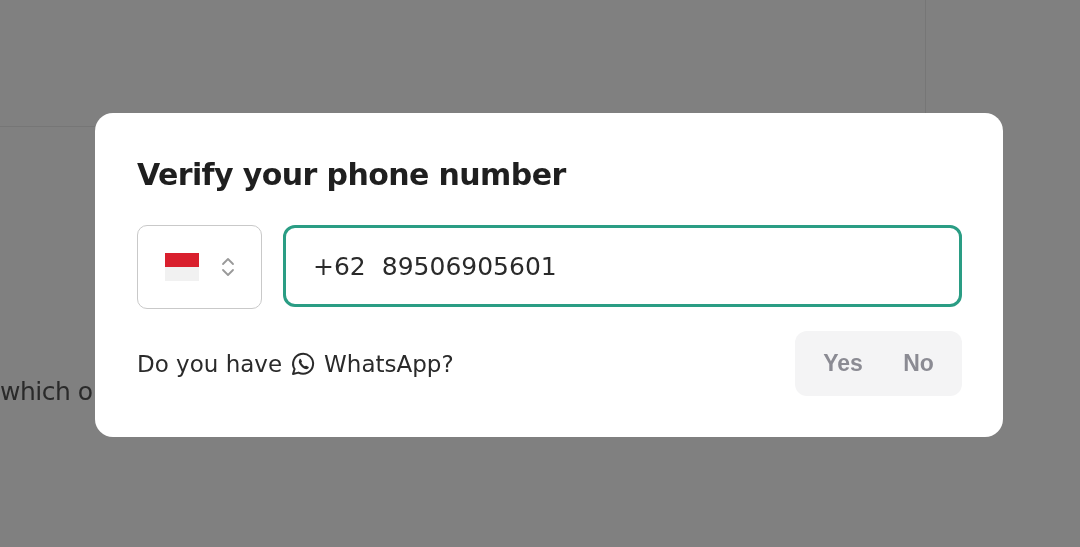 Image resolution: width=1080 pixels, height=547 pixels. What do you see at coordinates (351, 175) in the screenshot?
I see `dialog-title: Verify your phone number` at bounding box center [351, 175].